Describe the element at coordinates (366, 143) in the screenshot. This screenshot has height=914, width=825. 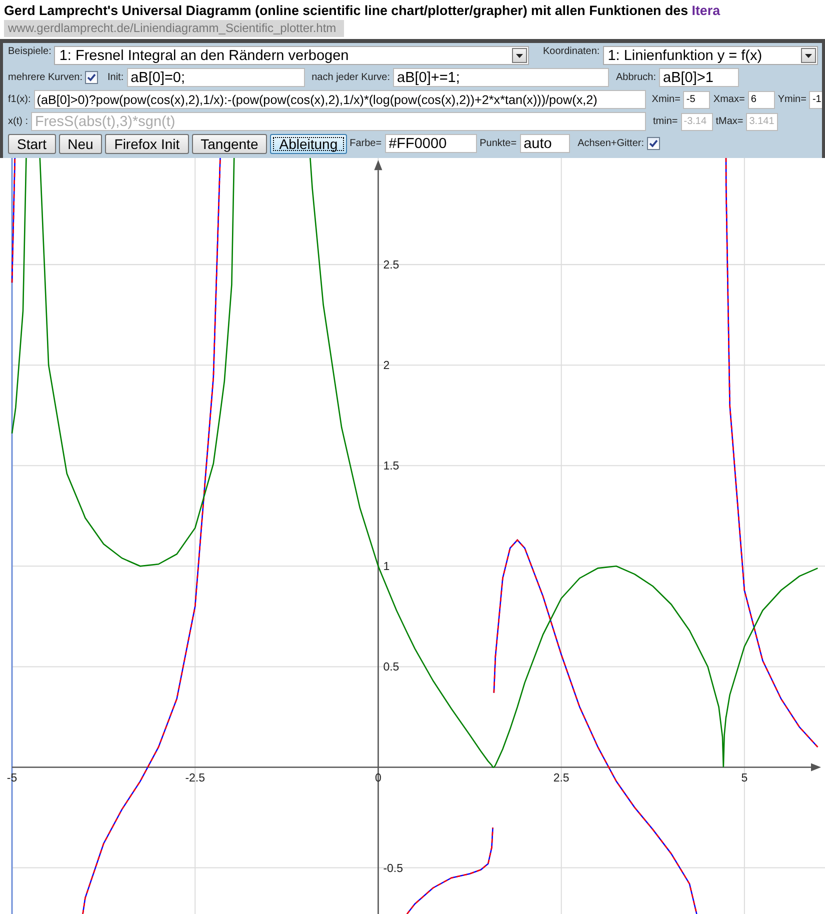
I see `field-label: Farbe=` at that location.